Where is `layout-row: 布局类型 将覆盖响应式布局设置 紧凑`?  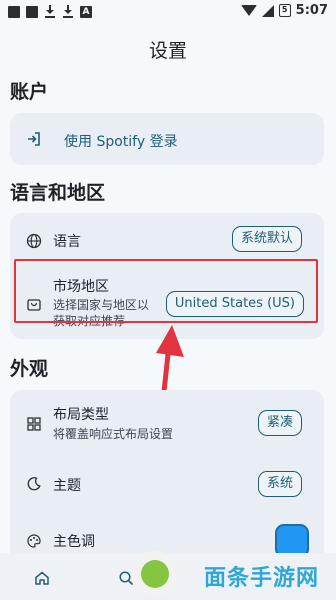 layout-row: 布局类型 将覆盖响应式布局设置 紧凑 is located at coordinates (167, 423).